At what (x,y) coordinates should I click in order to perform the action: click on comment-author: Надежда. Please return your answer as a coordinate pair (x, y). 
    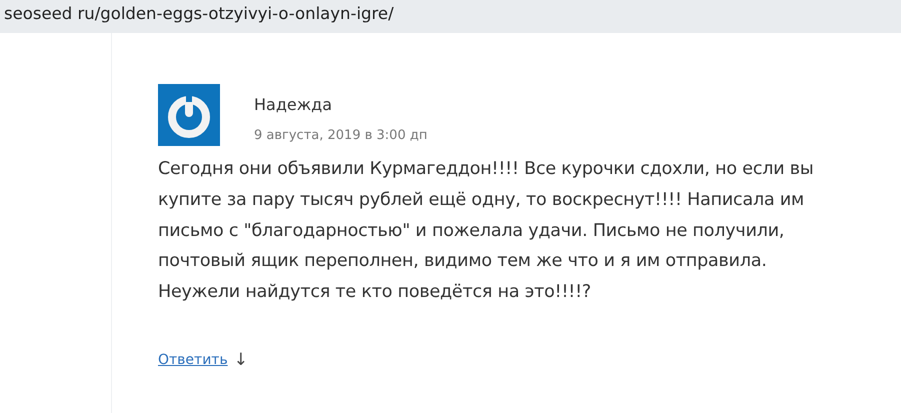
    Looking at the image, I should click on (294, 104).